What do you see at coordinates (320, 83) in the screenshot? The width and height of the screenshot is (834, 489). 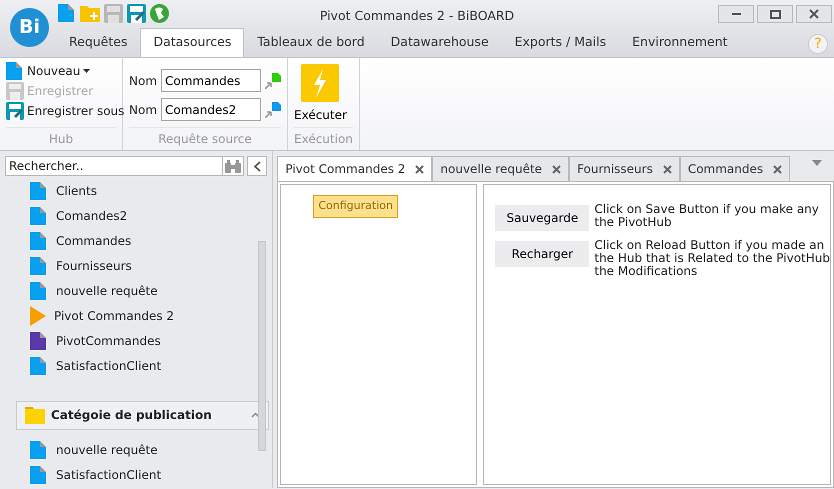 I see `lightning-icon` at bounding box center [320, 83].